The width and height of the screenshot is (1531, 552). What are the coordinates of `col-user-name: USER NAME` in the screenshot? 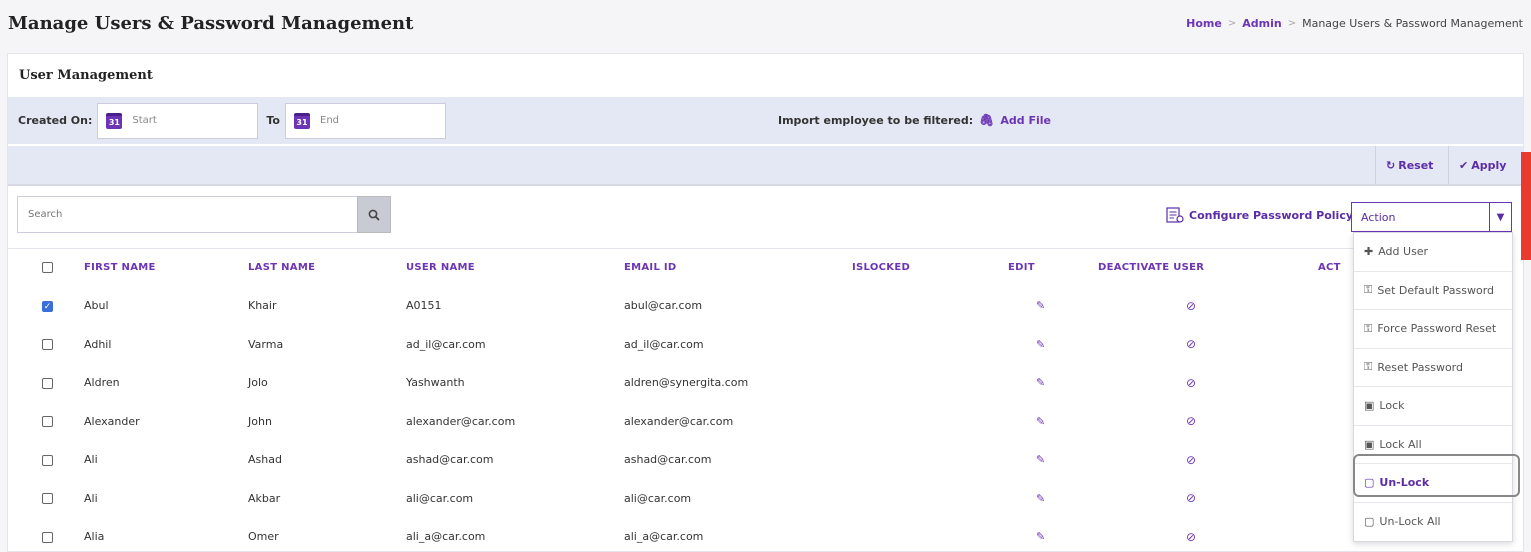 It's located at (515, 267).